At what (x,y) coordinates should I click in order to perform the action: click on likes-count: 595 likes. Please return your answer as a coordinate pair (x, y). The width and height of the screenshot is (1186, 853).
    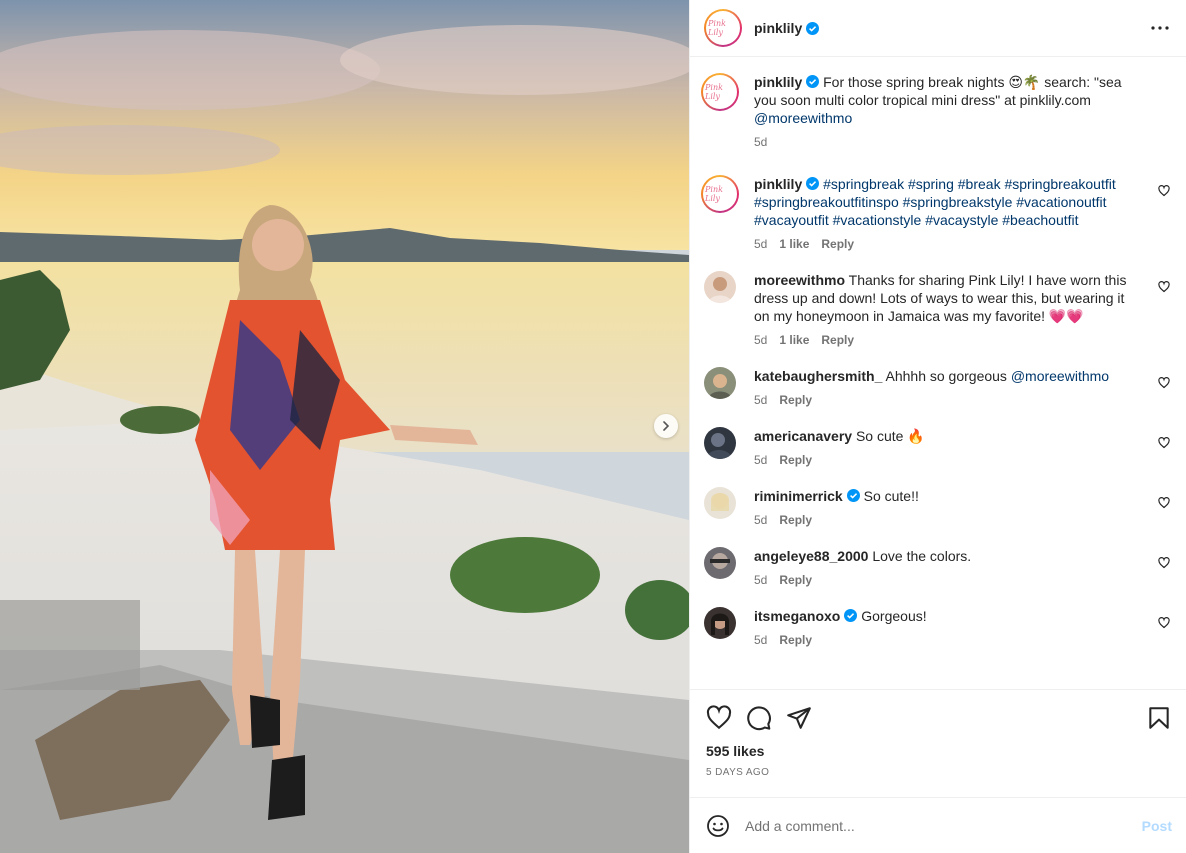
    Looking at the image, I should click on (939, 751).